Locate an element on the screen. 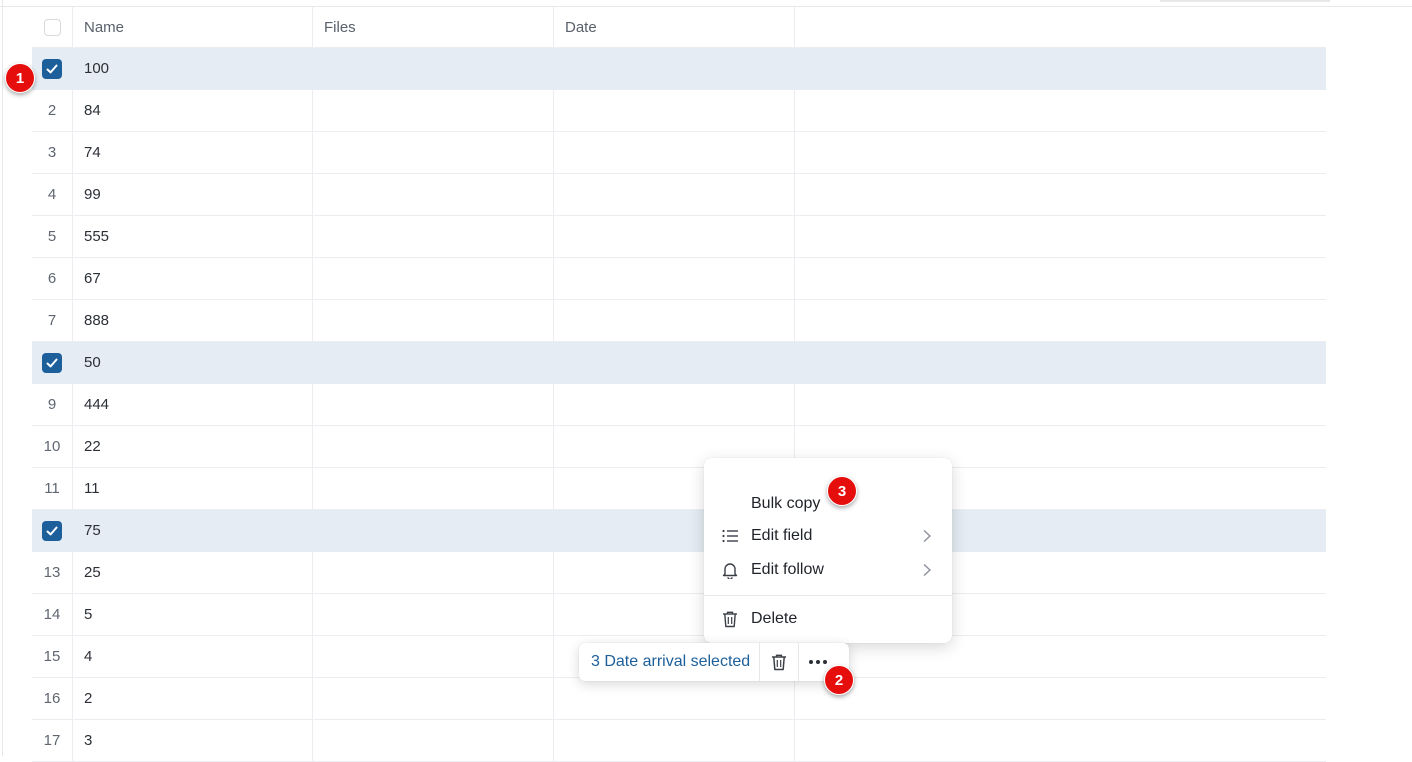 The image size is (1412, 762). row-index: 7 is located at coordinates (52, 320).